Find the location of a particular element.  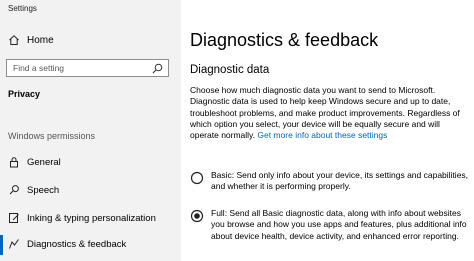

sidebar-item-label: Inking & typing personalization is located at coordinates (91, 218).